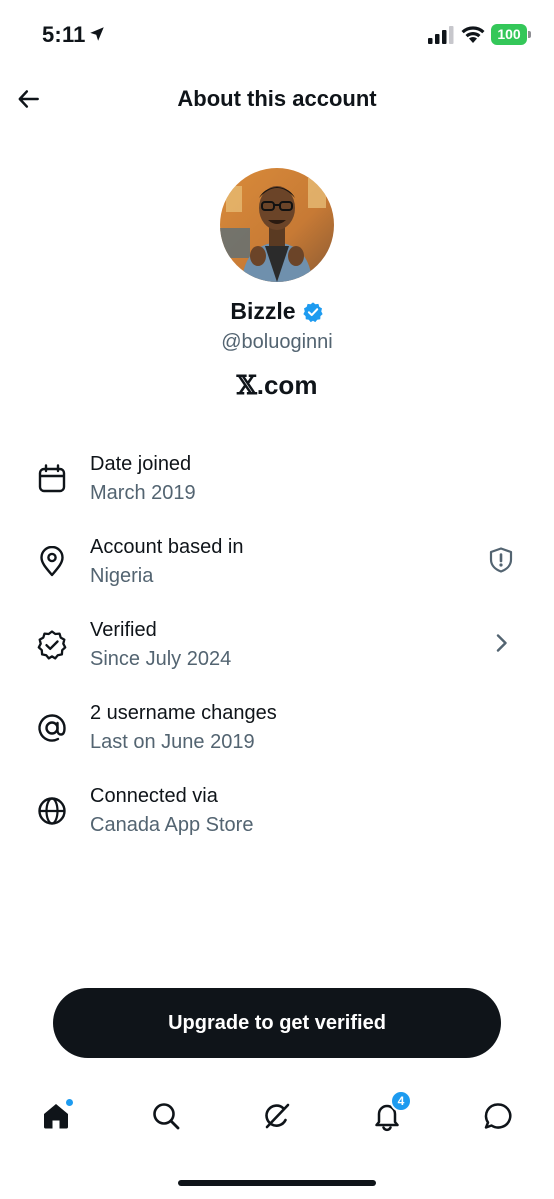  What do you see at coordinates (52, 645) in the screenshot?
I see `verified-badge-outline-icon` at bounding box center [52, 645].